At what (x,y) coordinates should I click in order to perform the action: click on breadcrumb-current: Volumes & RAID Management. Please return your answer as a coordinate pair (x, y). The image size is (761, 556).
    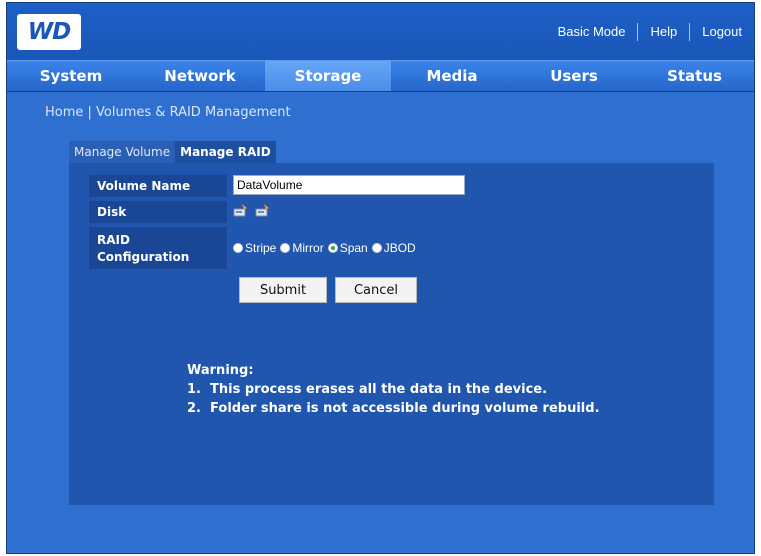
    Looking at the image, I should click on (193, 112).